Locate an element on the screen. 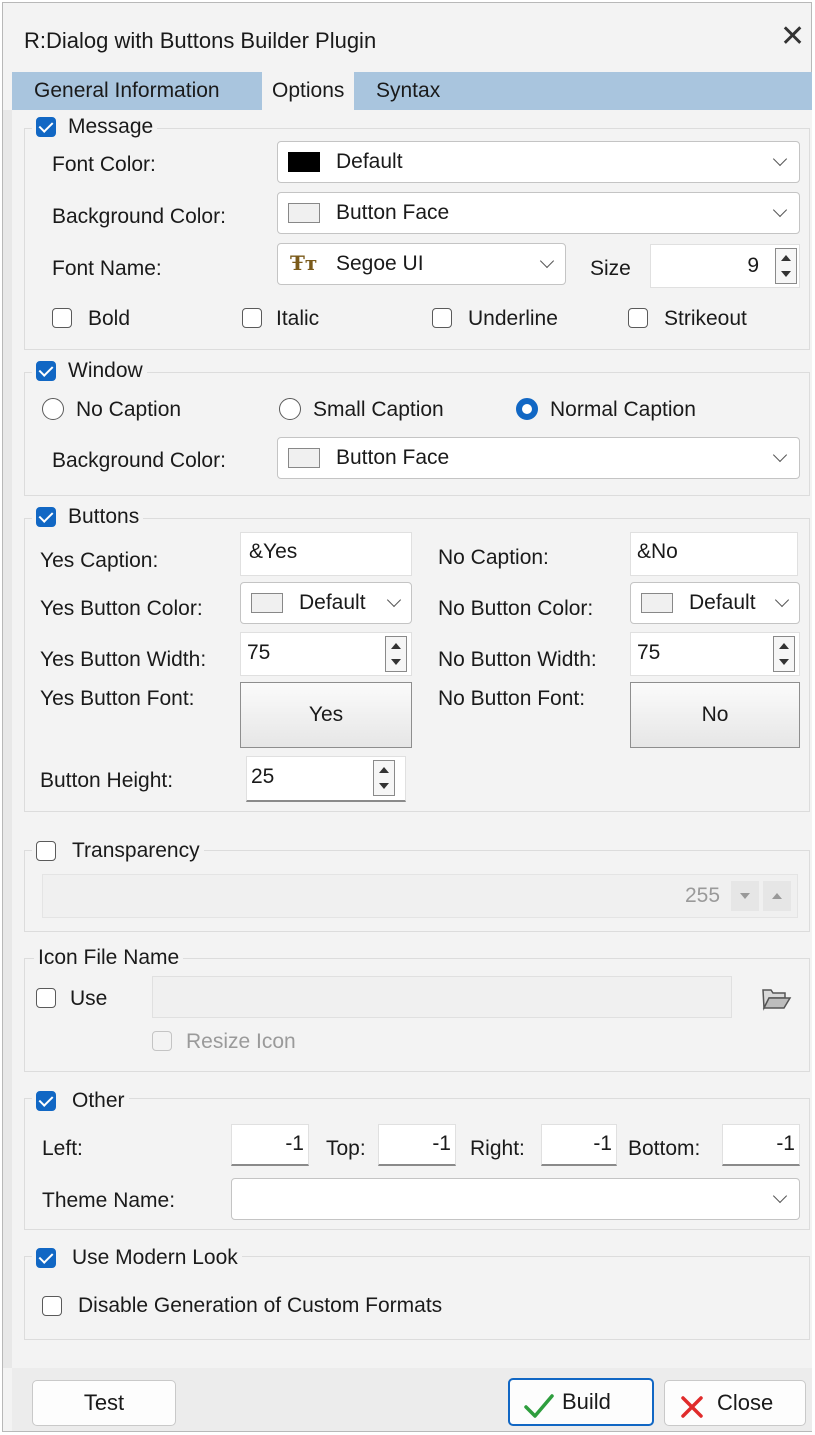 Image resolution: width=815 pixels, height=1435 pixels. underline-checkbox is located at coordinates (442, 318).